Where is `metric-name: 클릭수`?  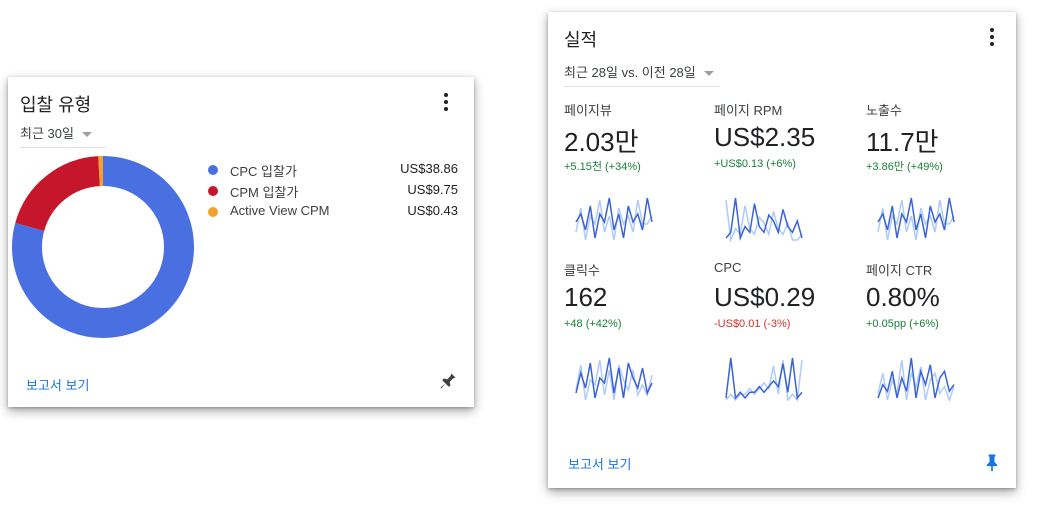 metric-name: 클릭수 is located at coordinates (582, 270).